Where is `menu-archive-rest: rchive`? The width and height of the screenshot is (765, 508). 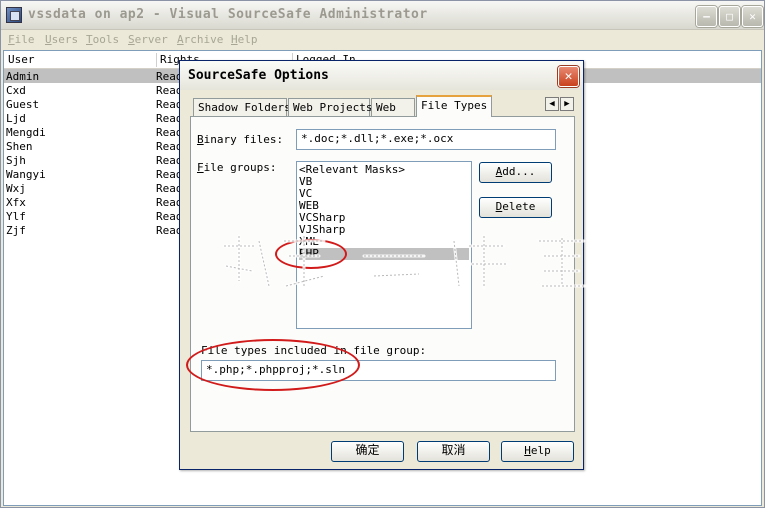
menu-archive-rest: rchive is located at coordinates (203, 39).